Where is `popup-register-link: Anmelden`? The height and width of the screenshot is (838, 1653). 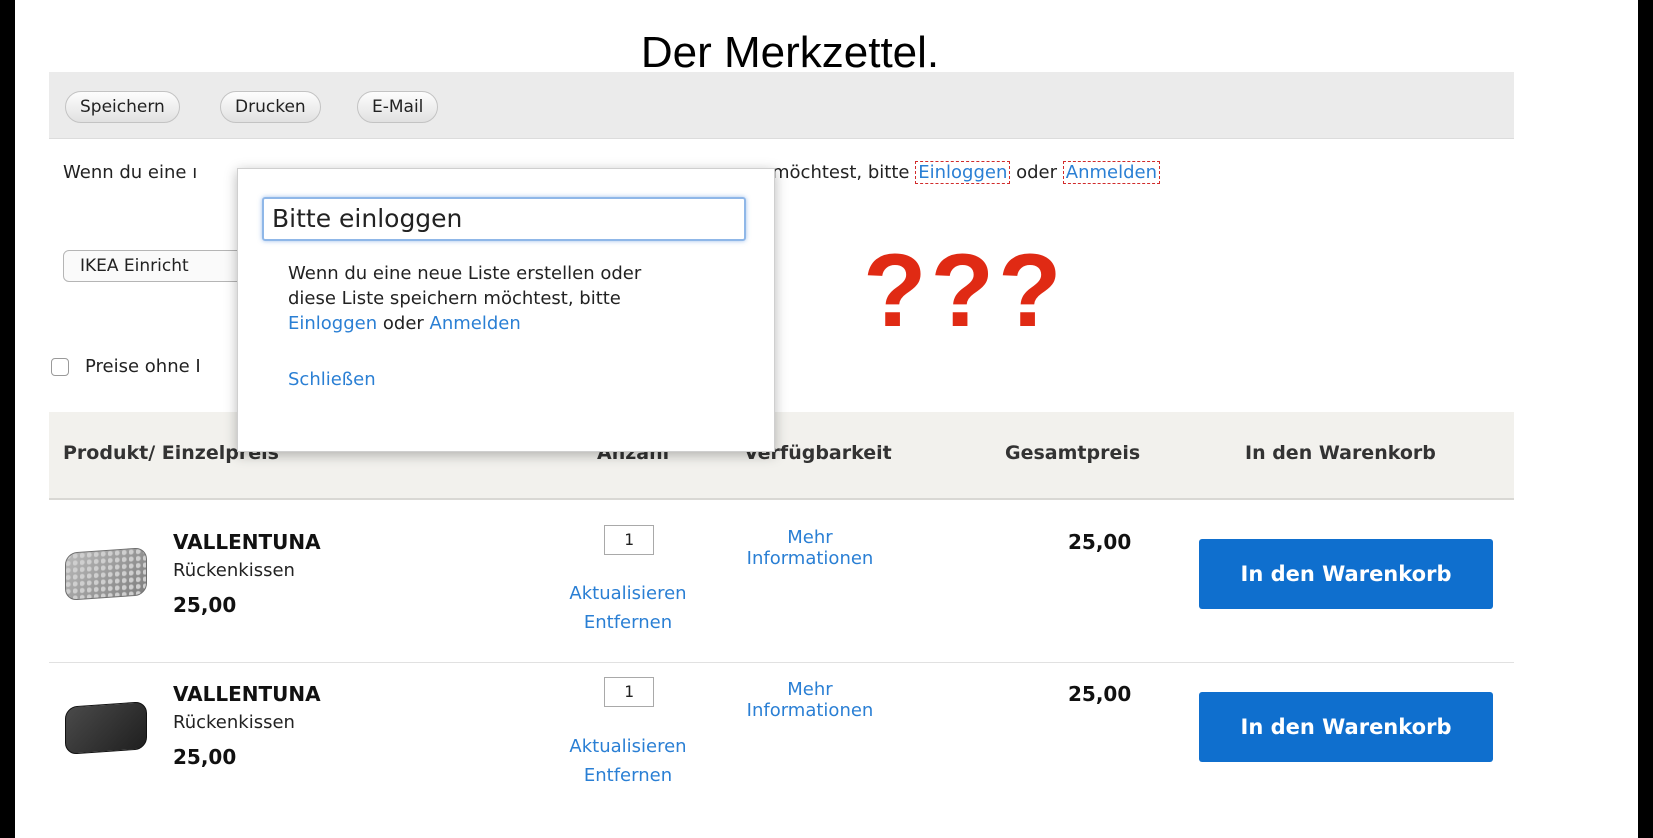 popup-register-link: Anmelden is located at coordinates (475, 323).